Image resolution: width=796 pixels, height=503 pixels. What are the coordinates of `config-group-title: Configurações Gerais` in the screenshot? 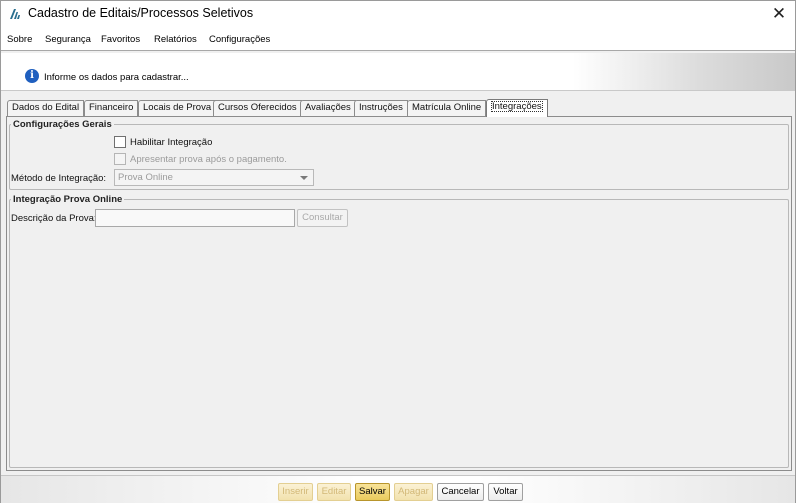 It's located at (62, 124).